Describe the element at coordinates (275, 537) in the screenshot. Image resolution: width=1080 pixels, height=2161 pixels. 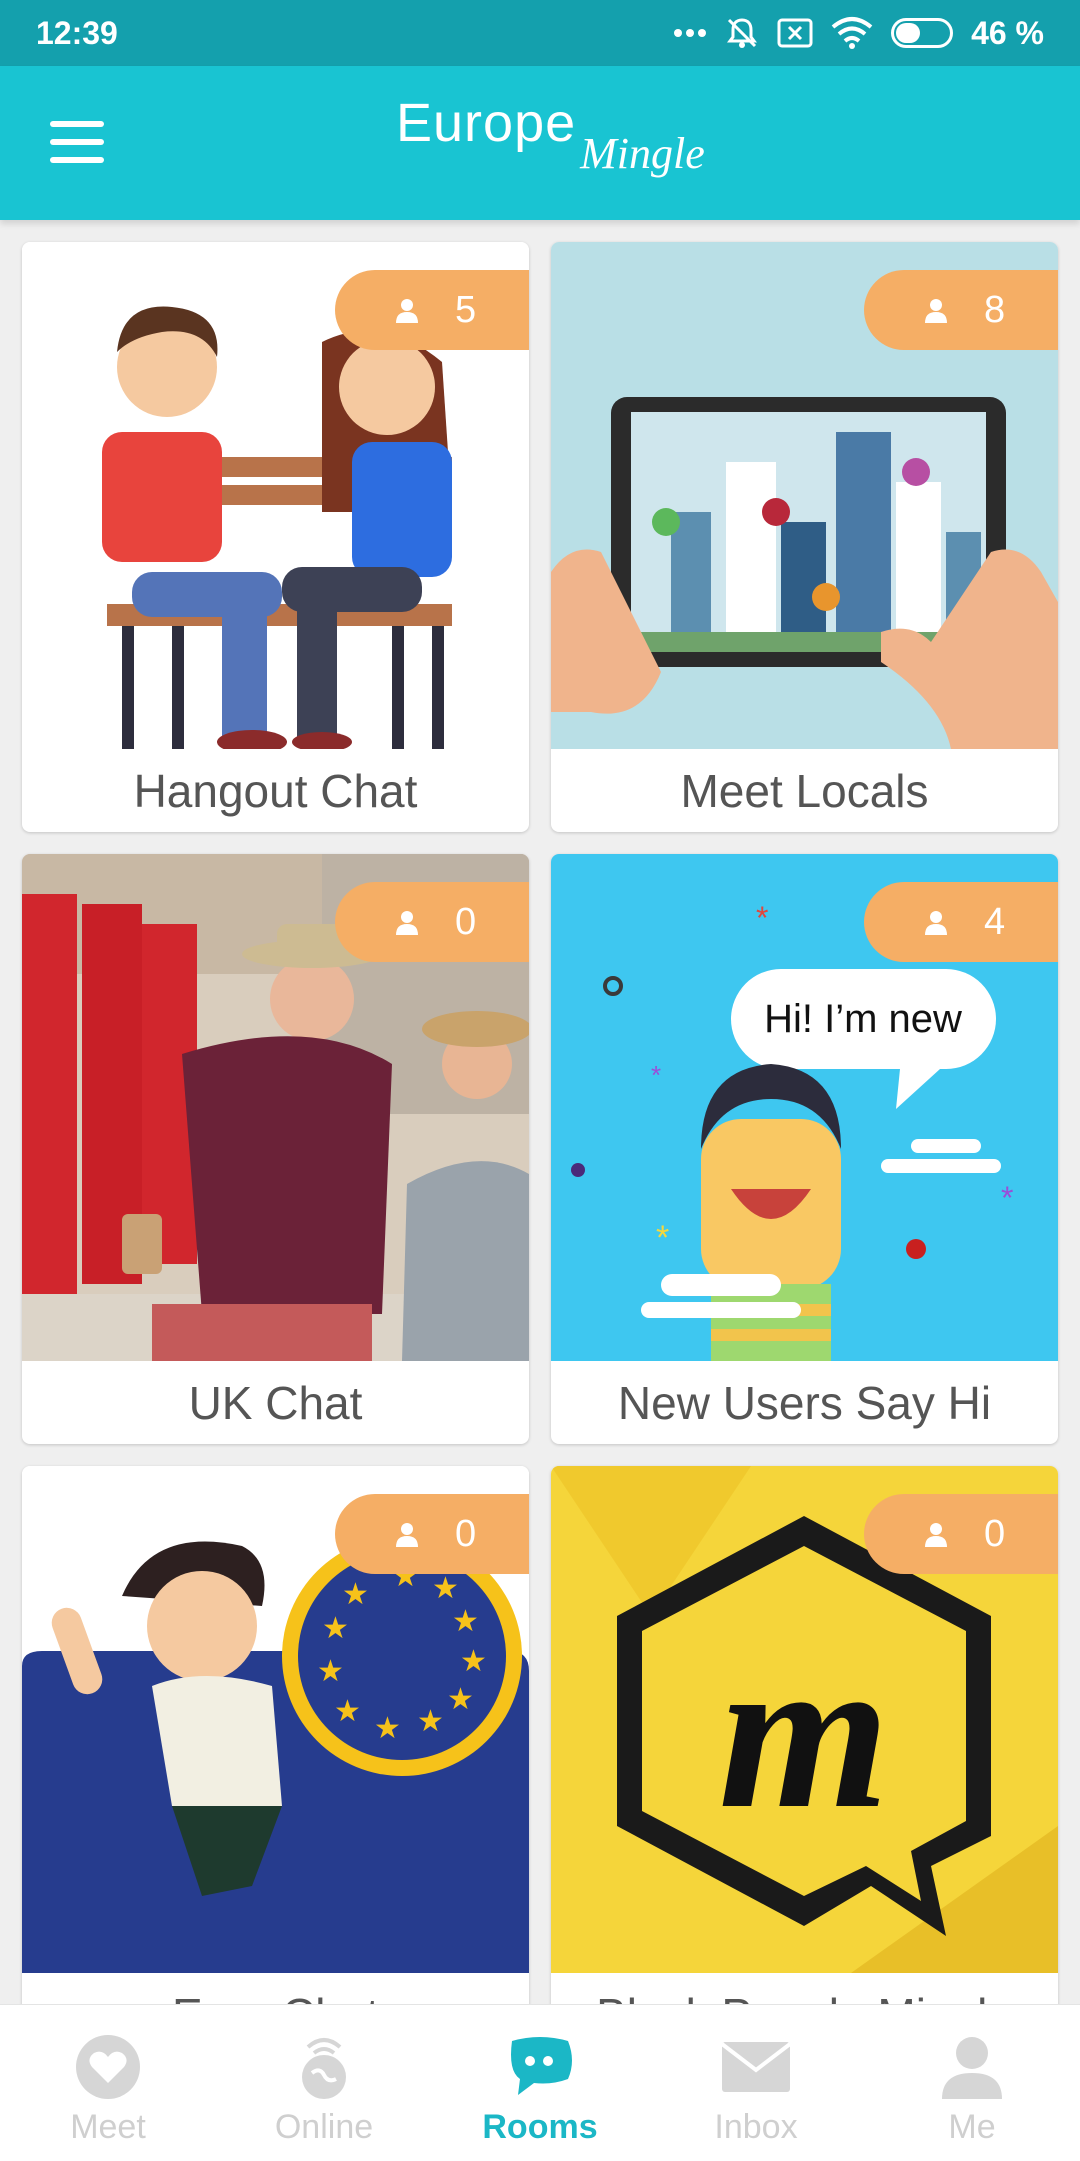
I see `room-card-hangout-chat: 5 Hangout Chat` at that location.